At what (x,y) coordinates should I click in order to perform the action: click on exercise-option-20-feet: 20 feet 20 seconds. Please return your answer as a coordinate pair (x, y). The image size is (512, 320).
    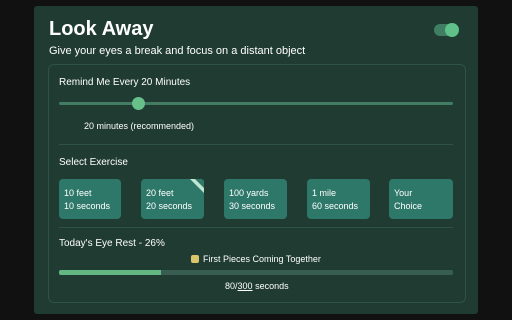
    Looking at the image, I should click on (172, 199).